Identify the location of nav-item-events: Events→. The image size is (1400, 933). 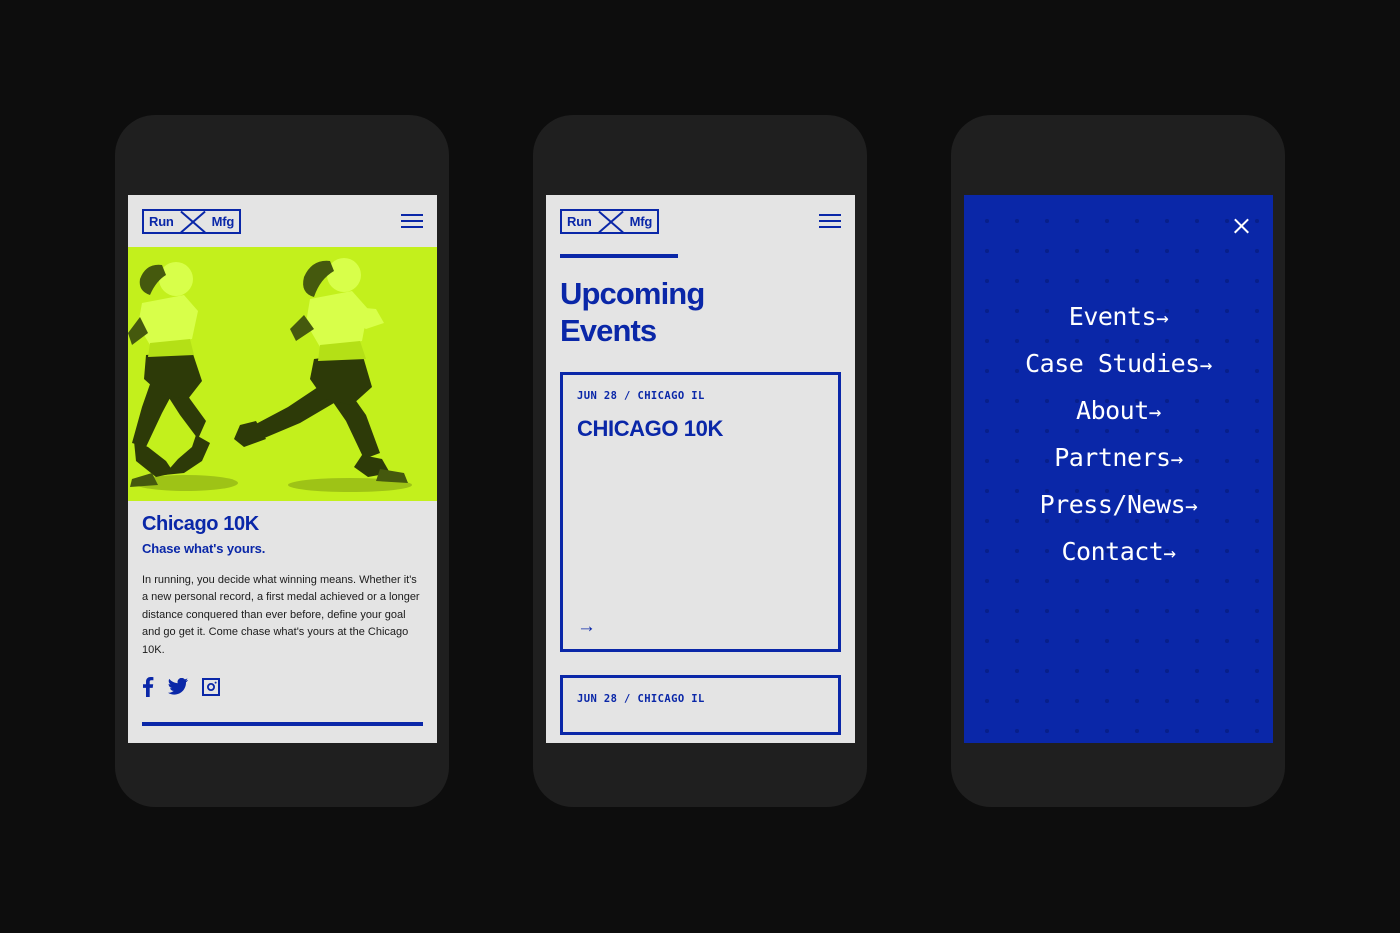
(1118, 316).